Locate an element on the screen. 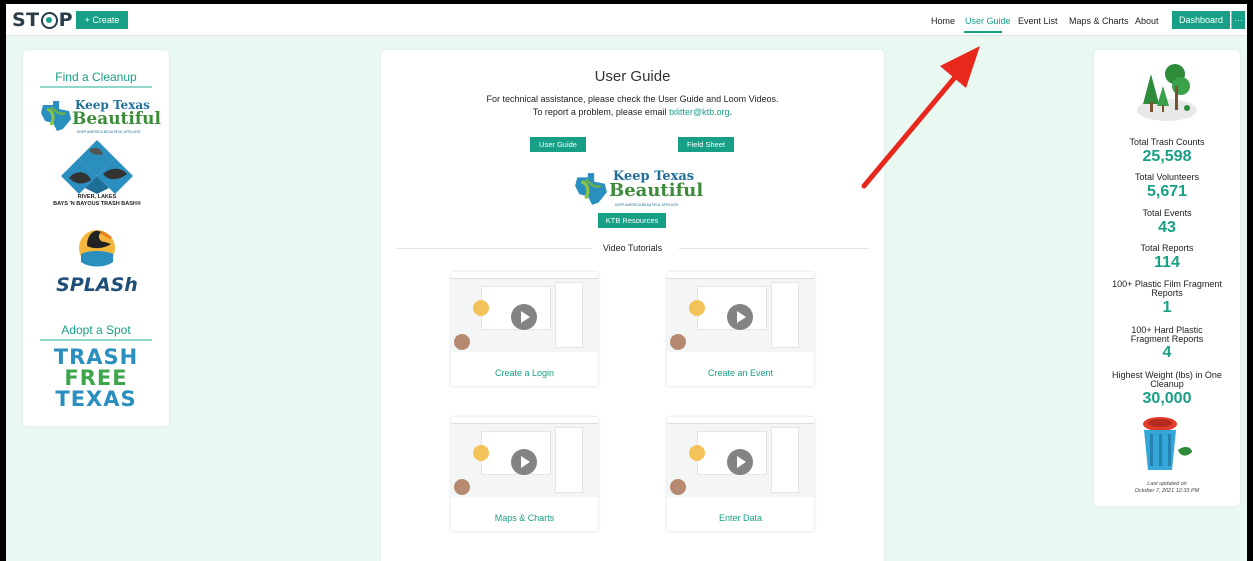  stat-value-highest-weight: 30,000 is located at coordinates (1167, 398).